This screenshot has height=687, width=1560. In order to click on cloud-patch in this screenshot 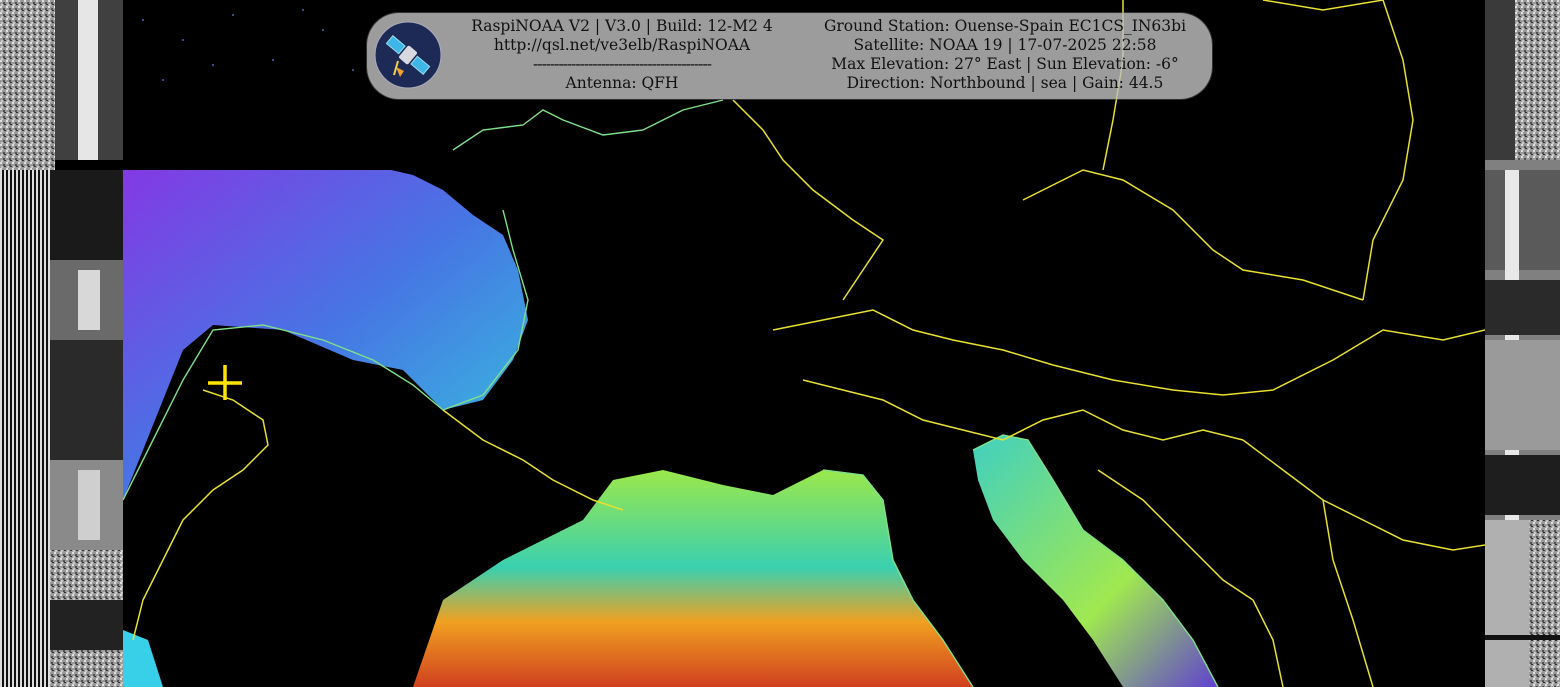, I will do `click(143, 658)`.